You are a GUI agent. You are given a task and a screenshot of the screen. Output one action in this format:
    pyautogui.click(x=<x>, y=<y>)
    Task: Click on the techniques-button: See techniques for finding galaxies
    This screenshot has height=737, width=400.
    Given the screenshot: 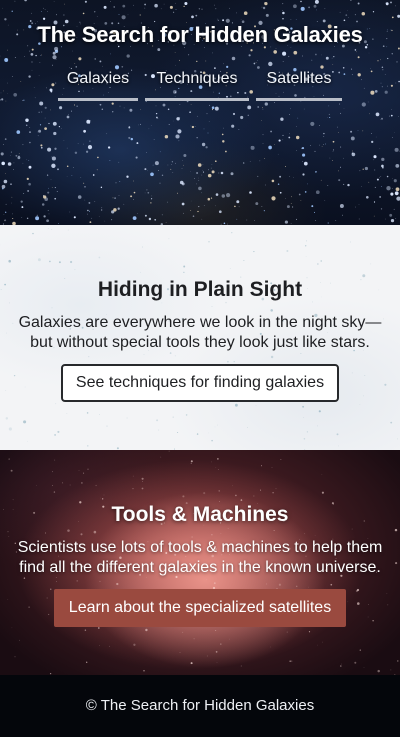 What is the action you would take?
    pyautogui.click(x=200, y=383)
    